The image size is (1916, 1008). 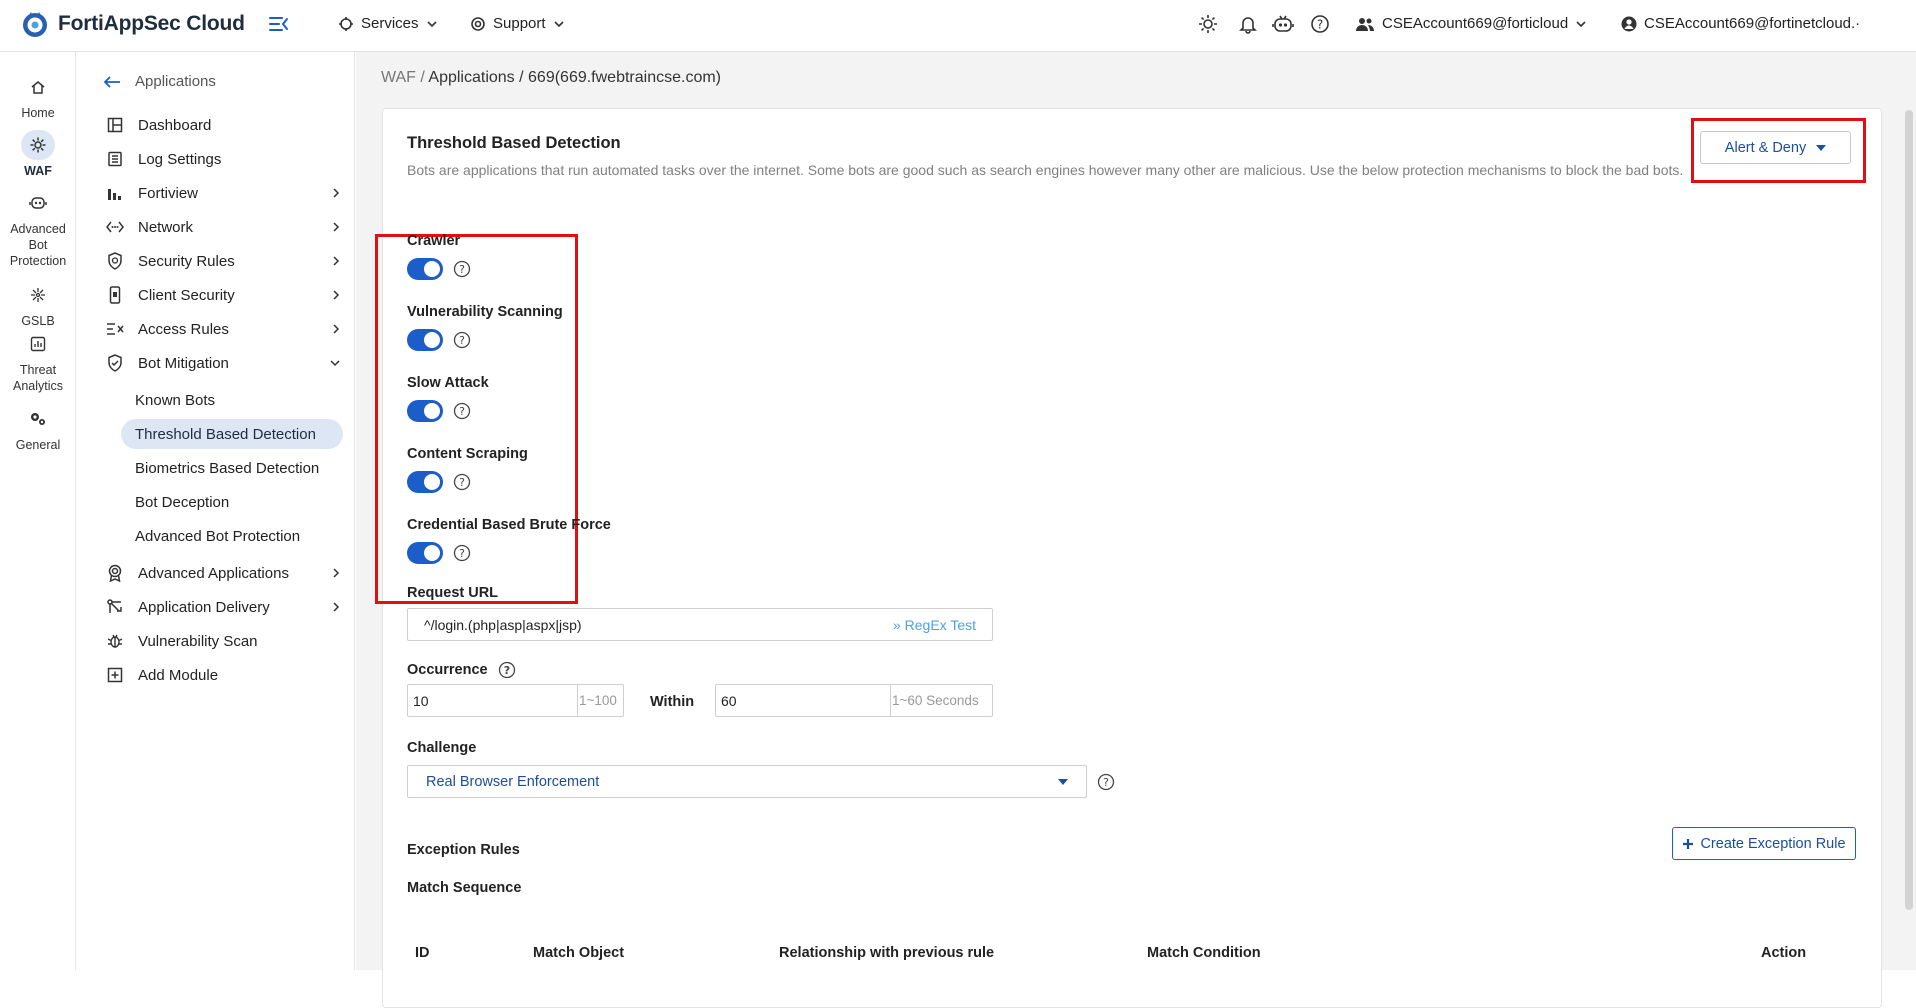 What do you see at coordinates (223, 363) in the screenshot?
I see `sidebar-item-bot-mitigation: Bot Mitigation` at bounding box center [223, 363].